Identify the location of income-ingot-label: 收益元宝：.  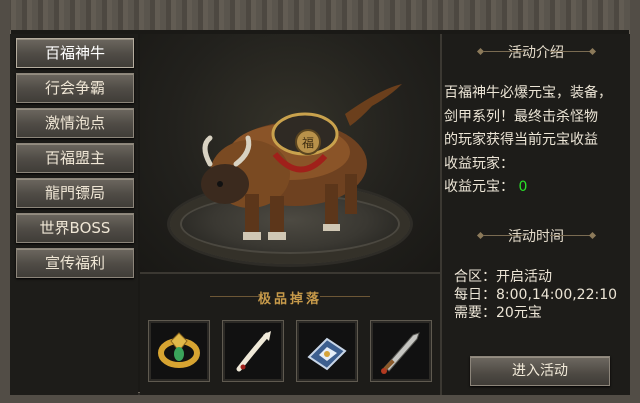
(479, 187).